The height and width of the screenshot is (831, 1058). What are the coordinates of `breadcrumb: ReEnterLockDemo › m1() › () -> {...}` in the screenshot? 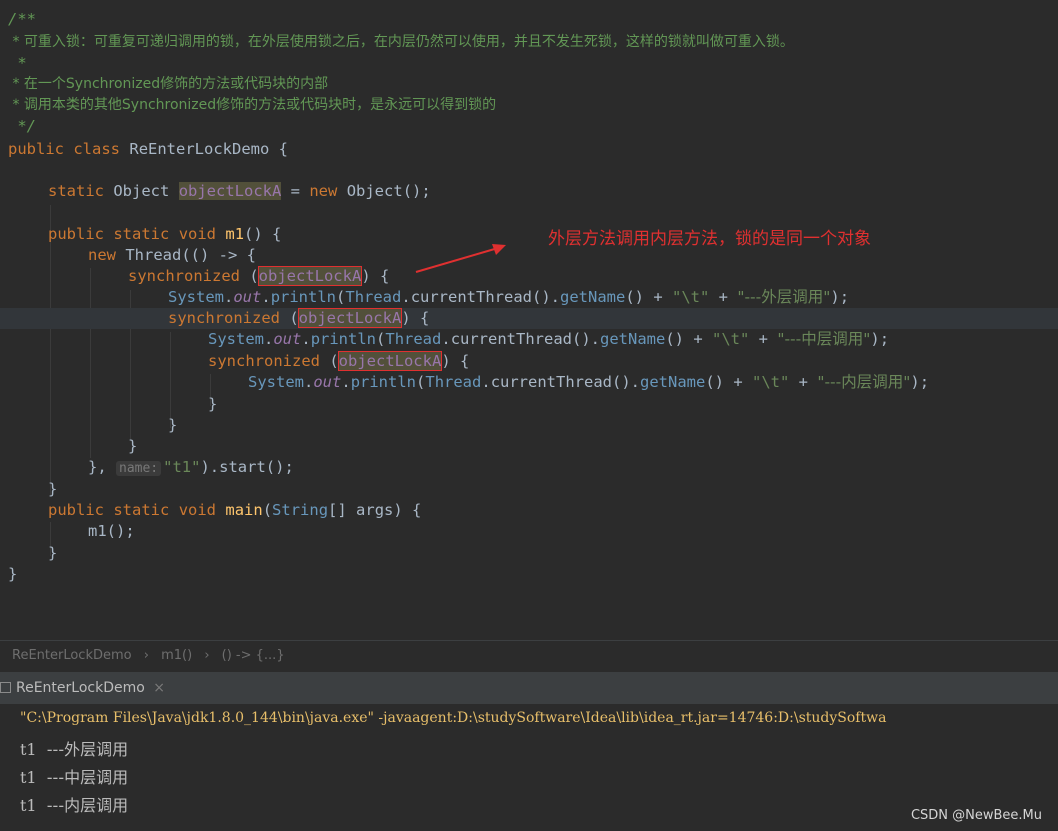 It's located at (529, 656).